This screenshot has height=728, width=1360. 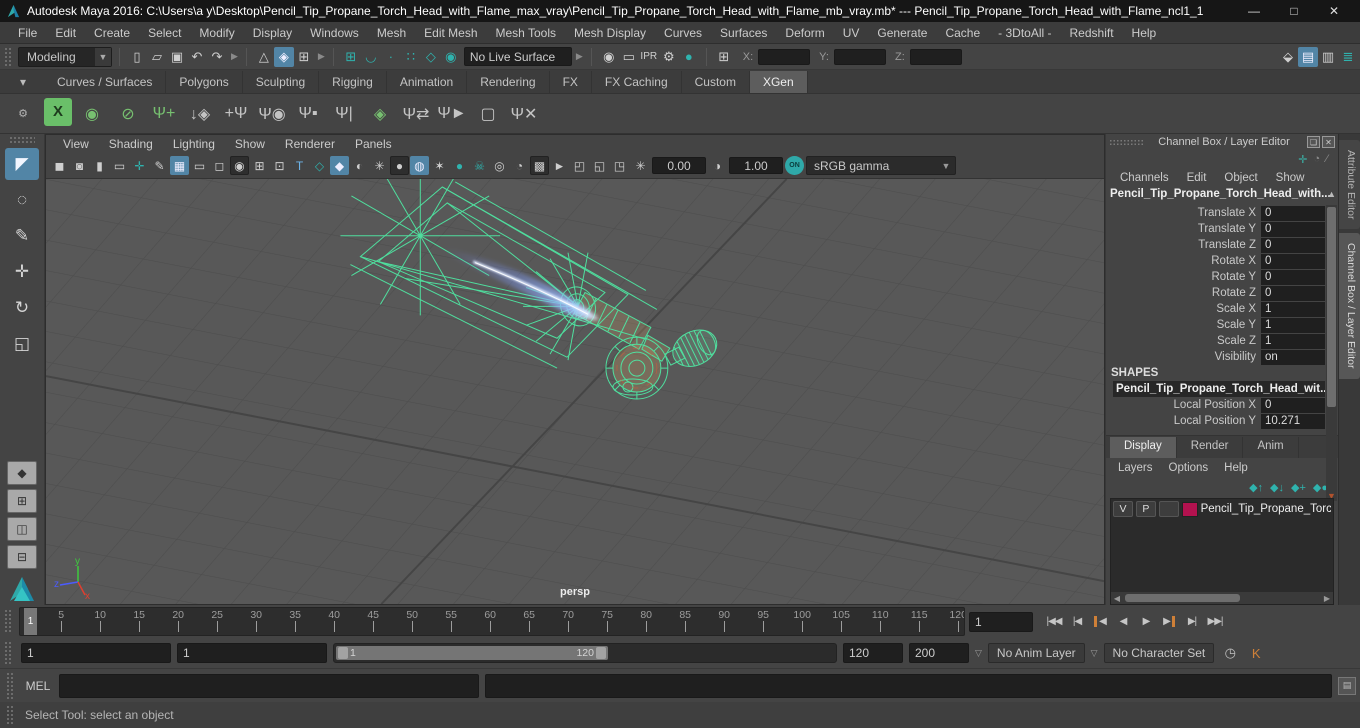 I want to click on menu-set-selector: Modeling ▼, so click(x=65, y=56).